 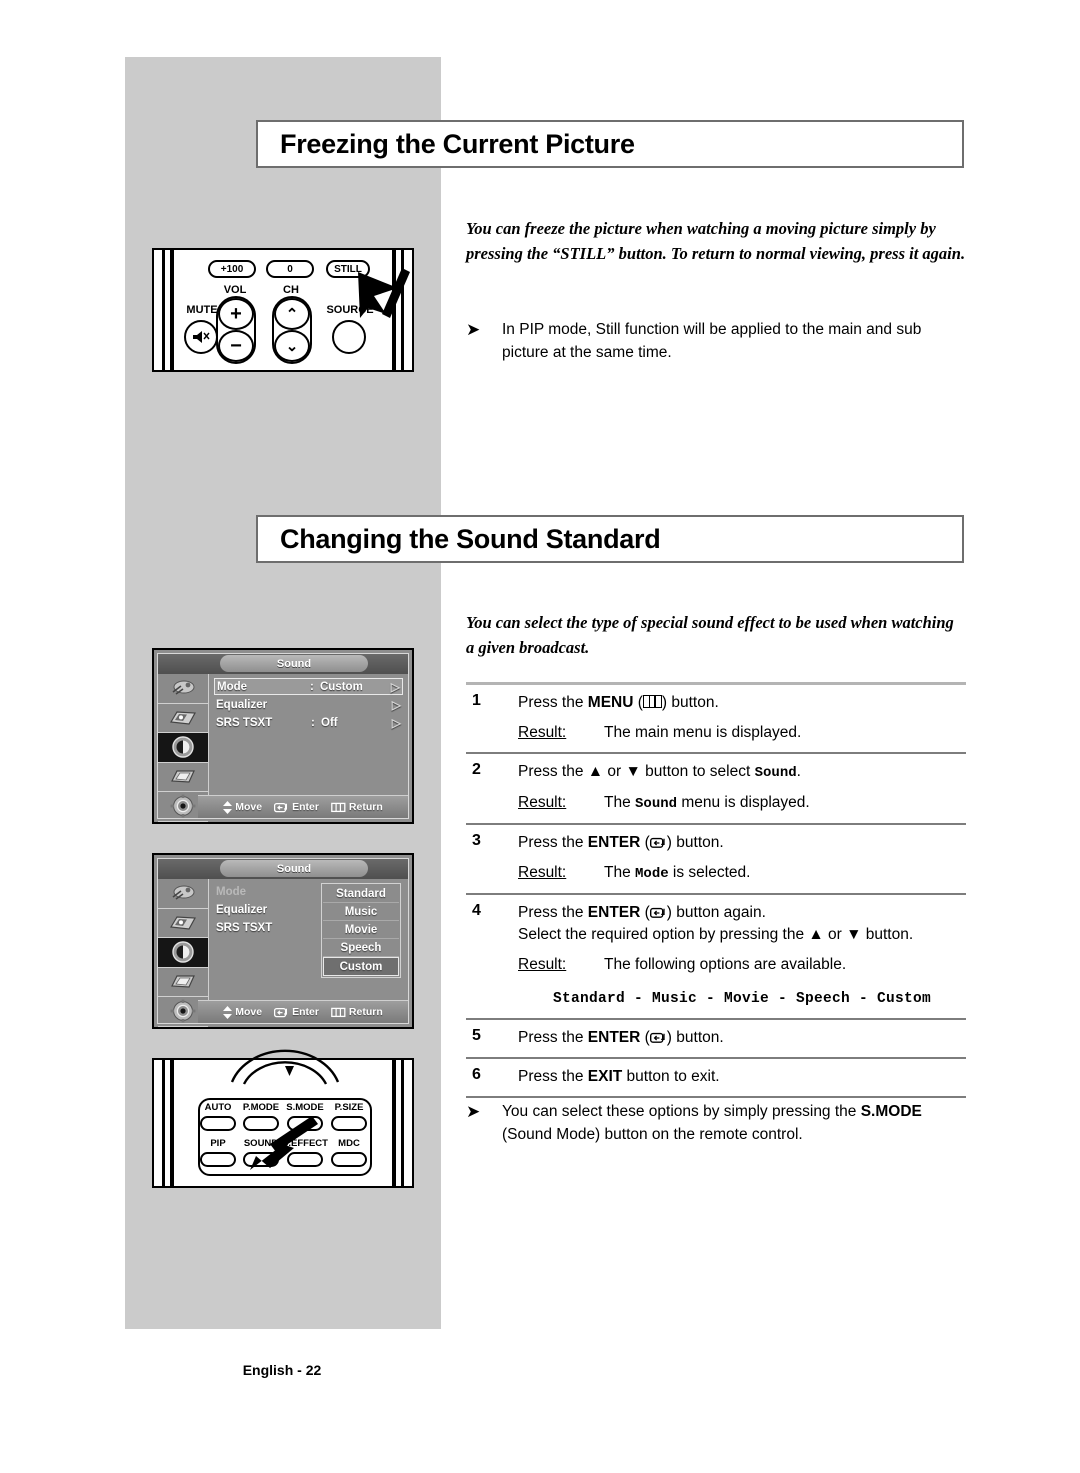 I want to click on gear-icon, so click(x=183, y=1011).